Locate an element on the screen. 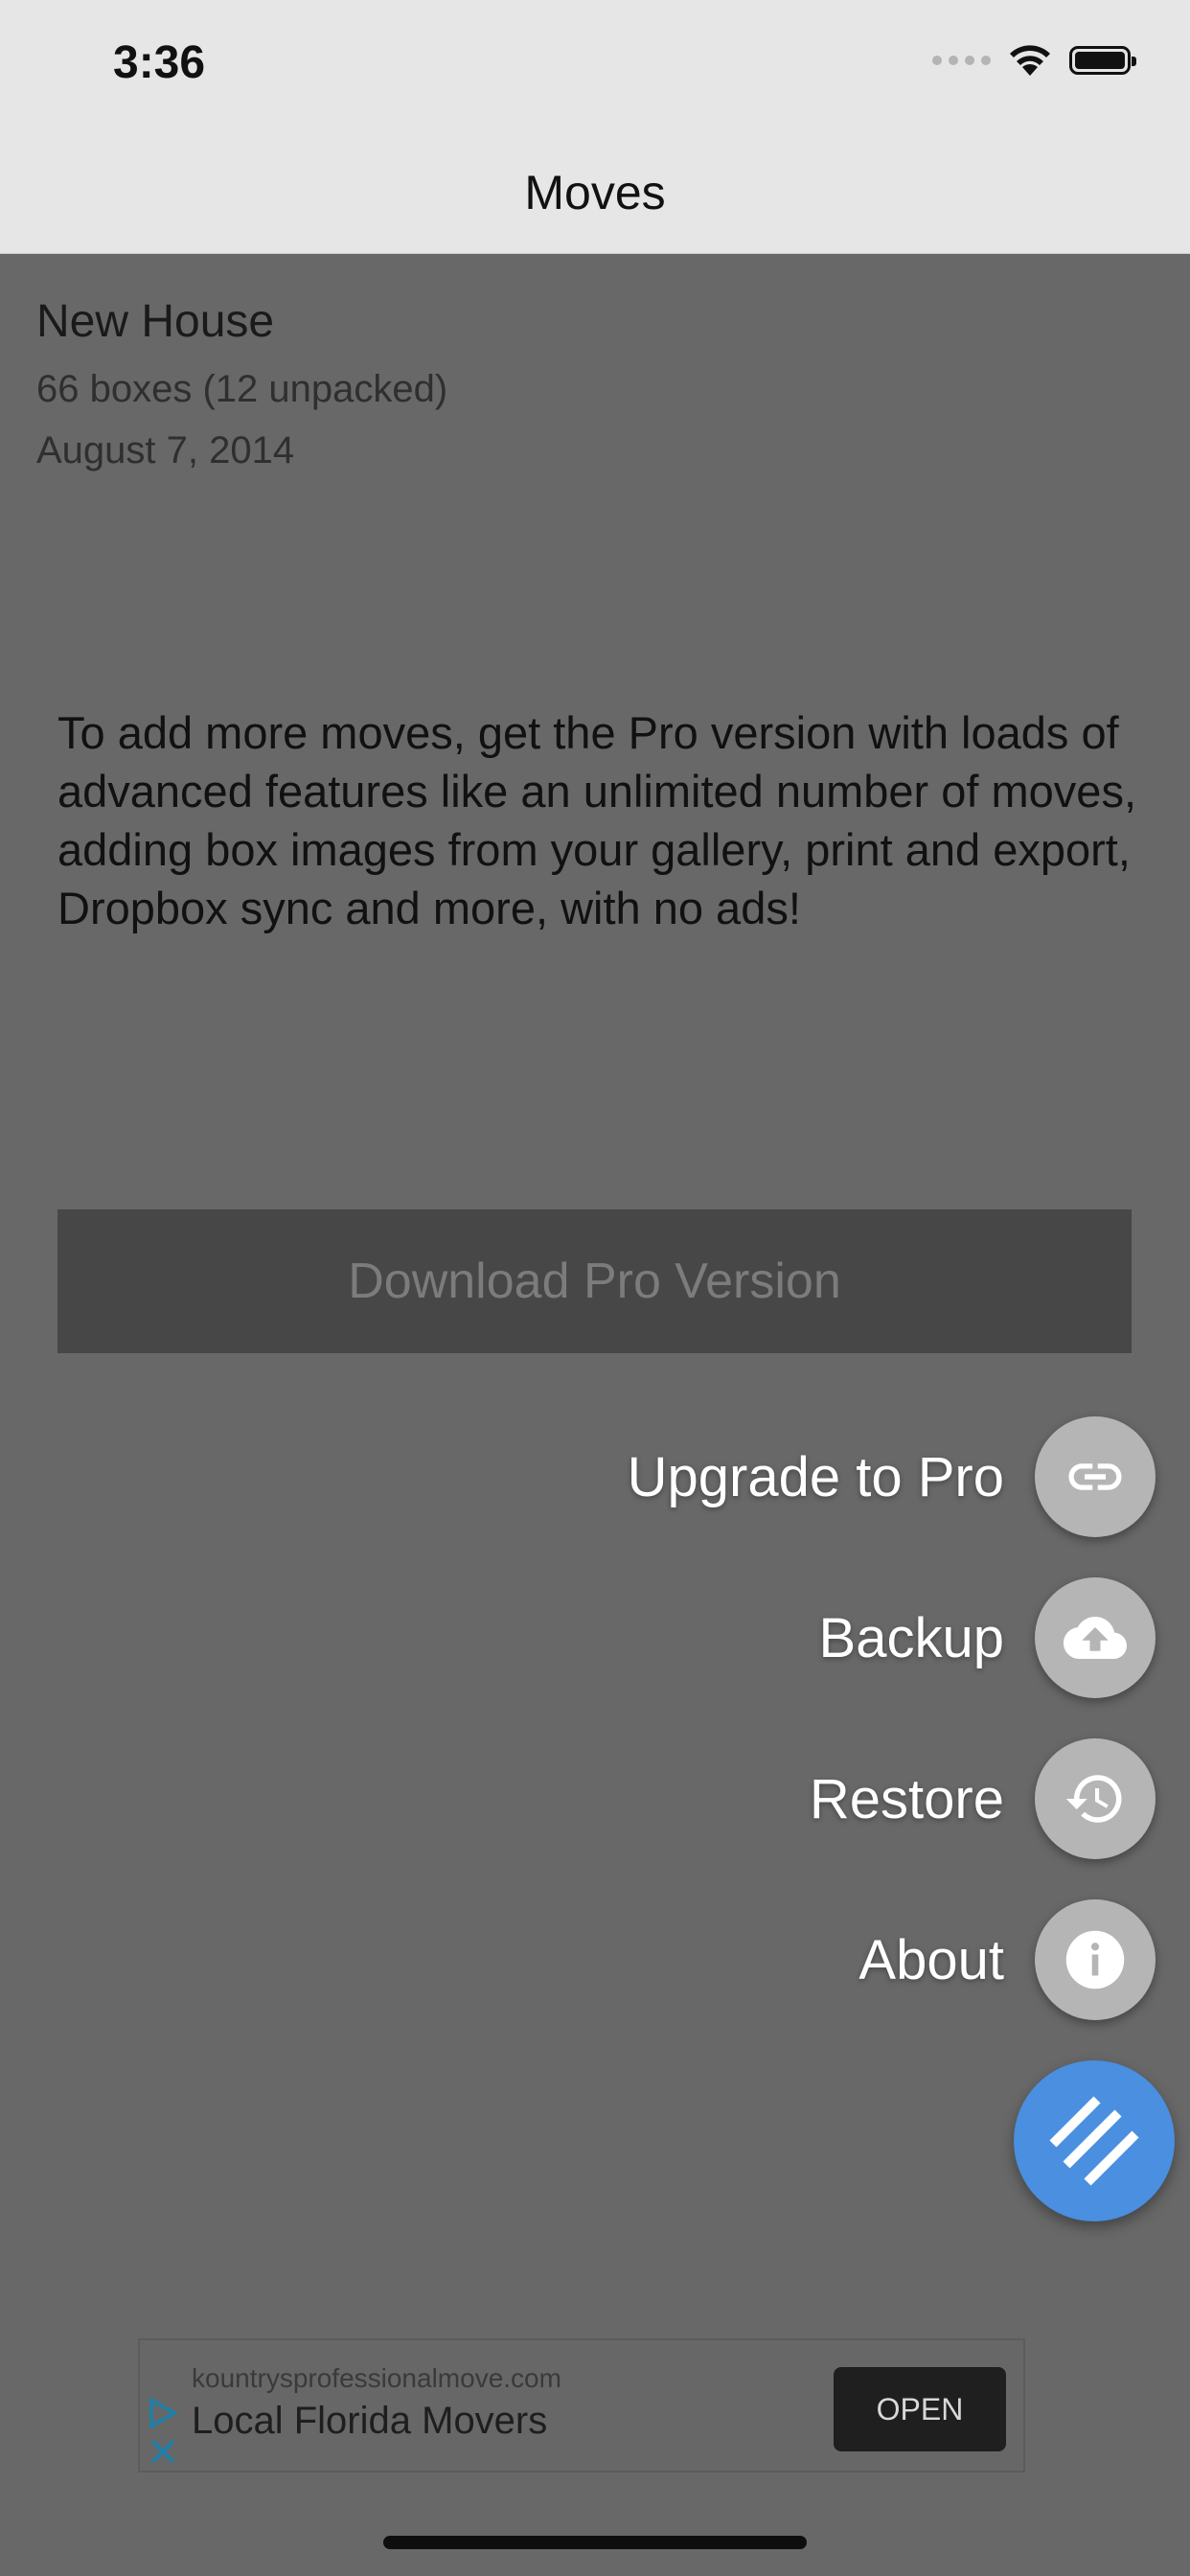 This screenshot has height=2576, width=1190. close-icon is located at coordinates (163, 2451).